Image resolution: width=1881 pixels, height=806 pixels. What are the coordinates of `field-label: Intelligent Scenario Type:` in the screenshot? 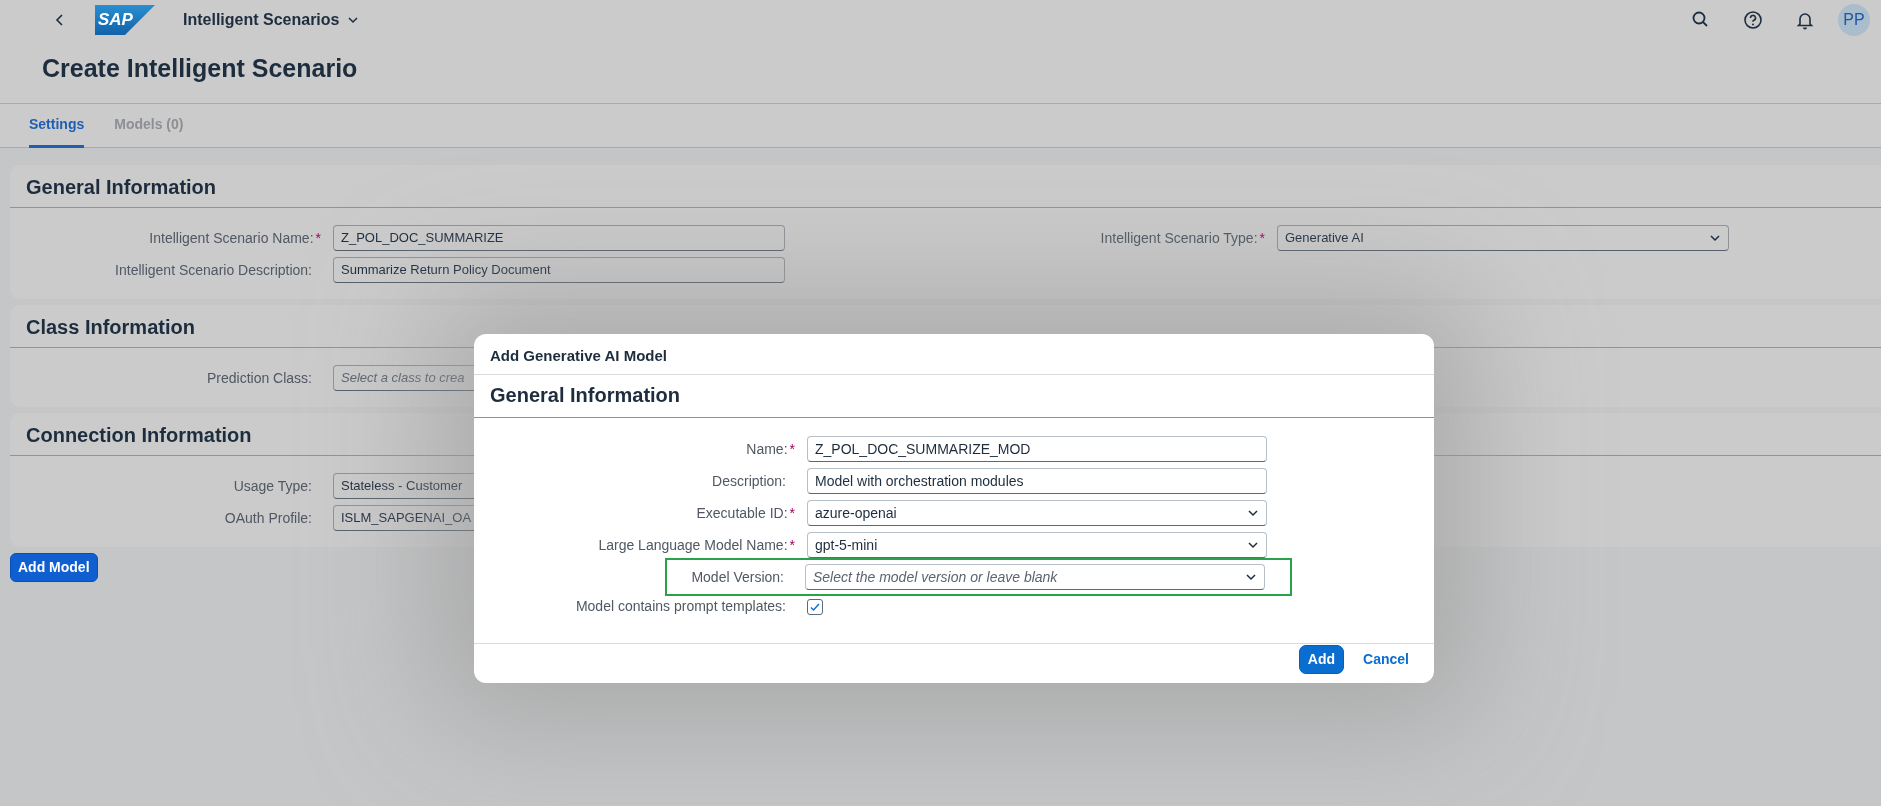 It's located at (1179, 238).